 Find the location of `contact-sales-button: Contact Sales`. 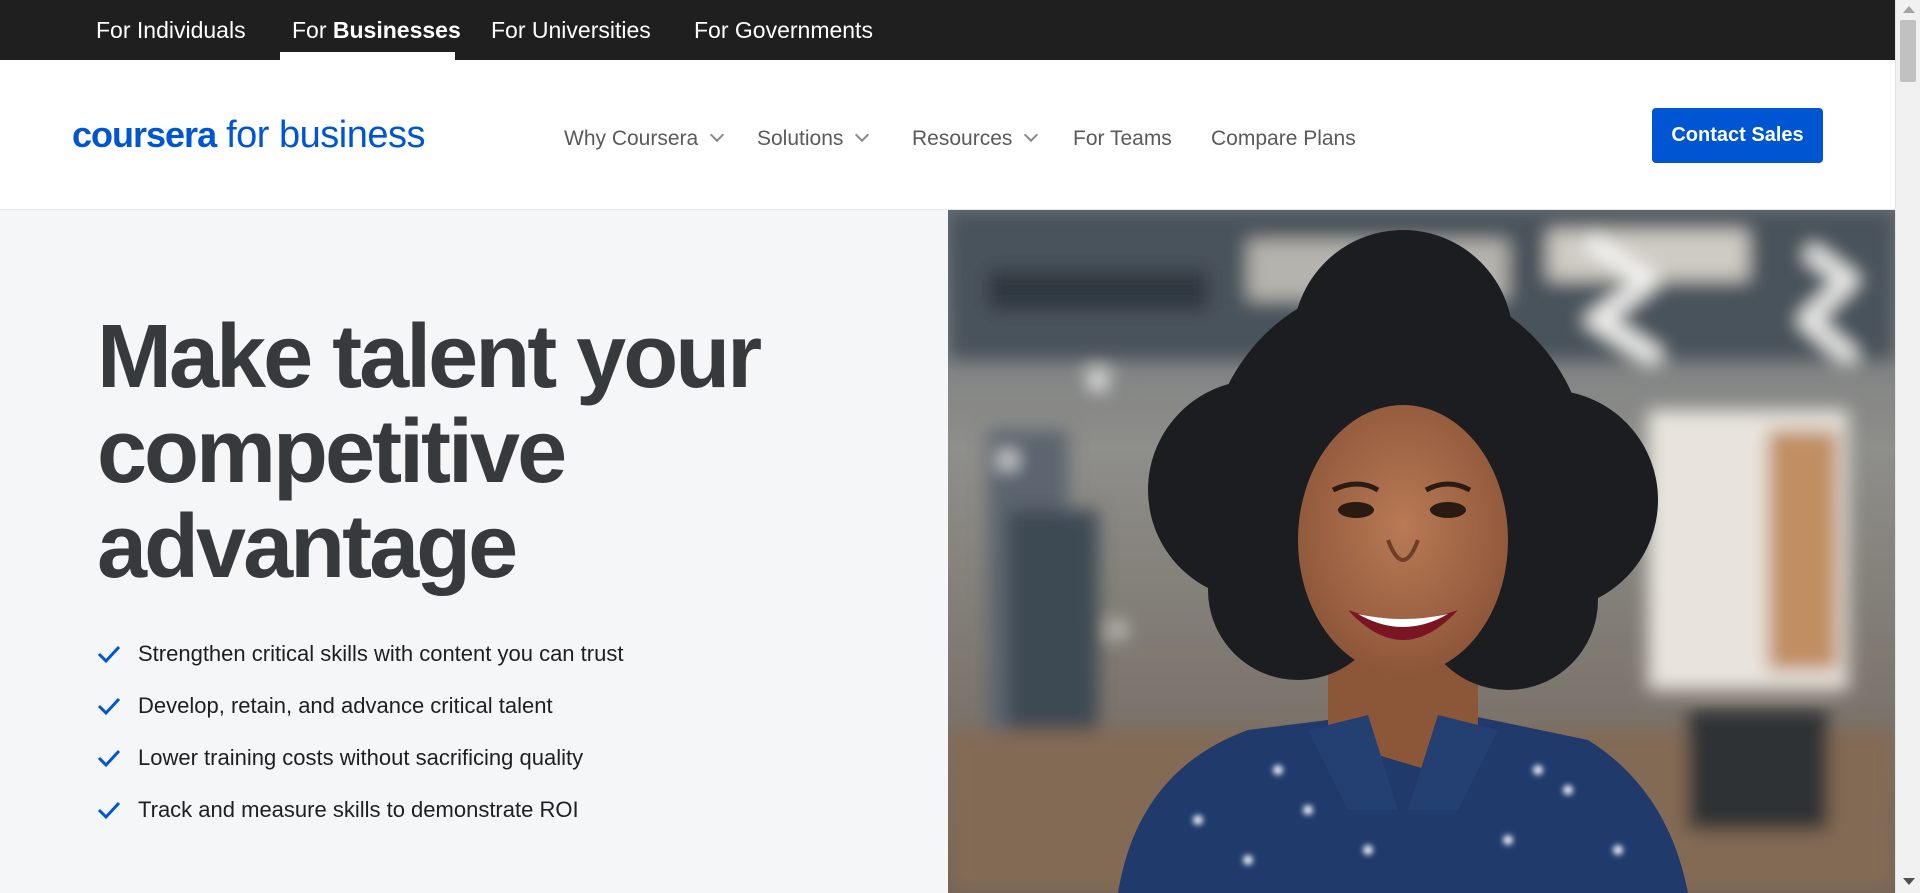

contact-sales-button: Contact Sales is located at coordinates (1737, 135).